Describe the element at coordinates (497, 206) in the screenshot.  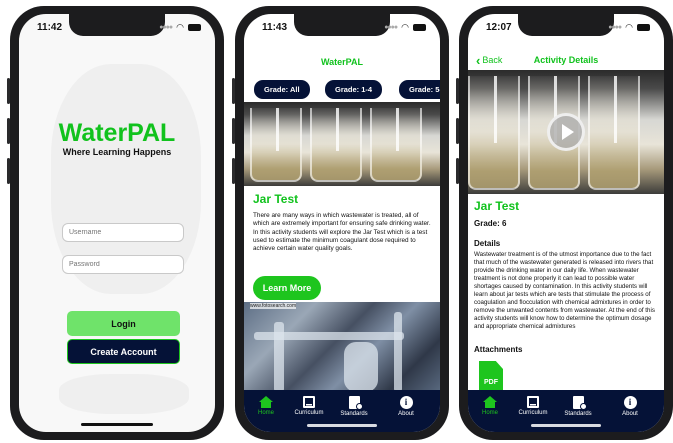
I see `activity-title: Jar Test` at that location.